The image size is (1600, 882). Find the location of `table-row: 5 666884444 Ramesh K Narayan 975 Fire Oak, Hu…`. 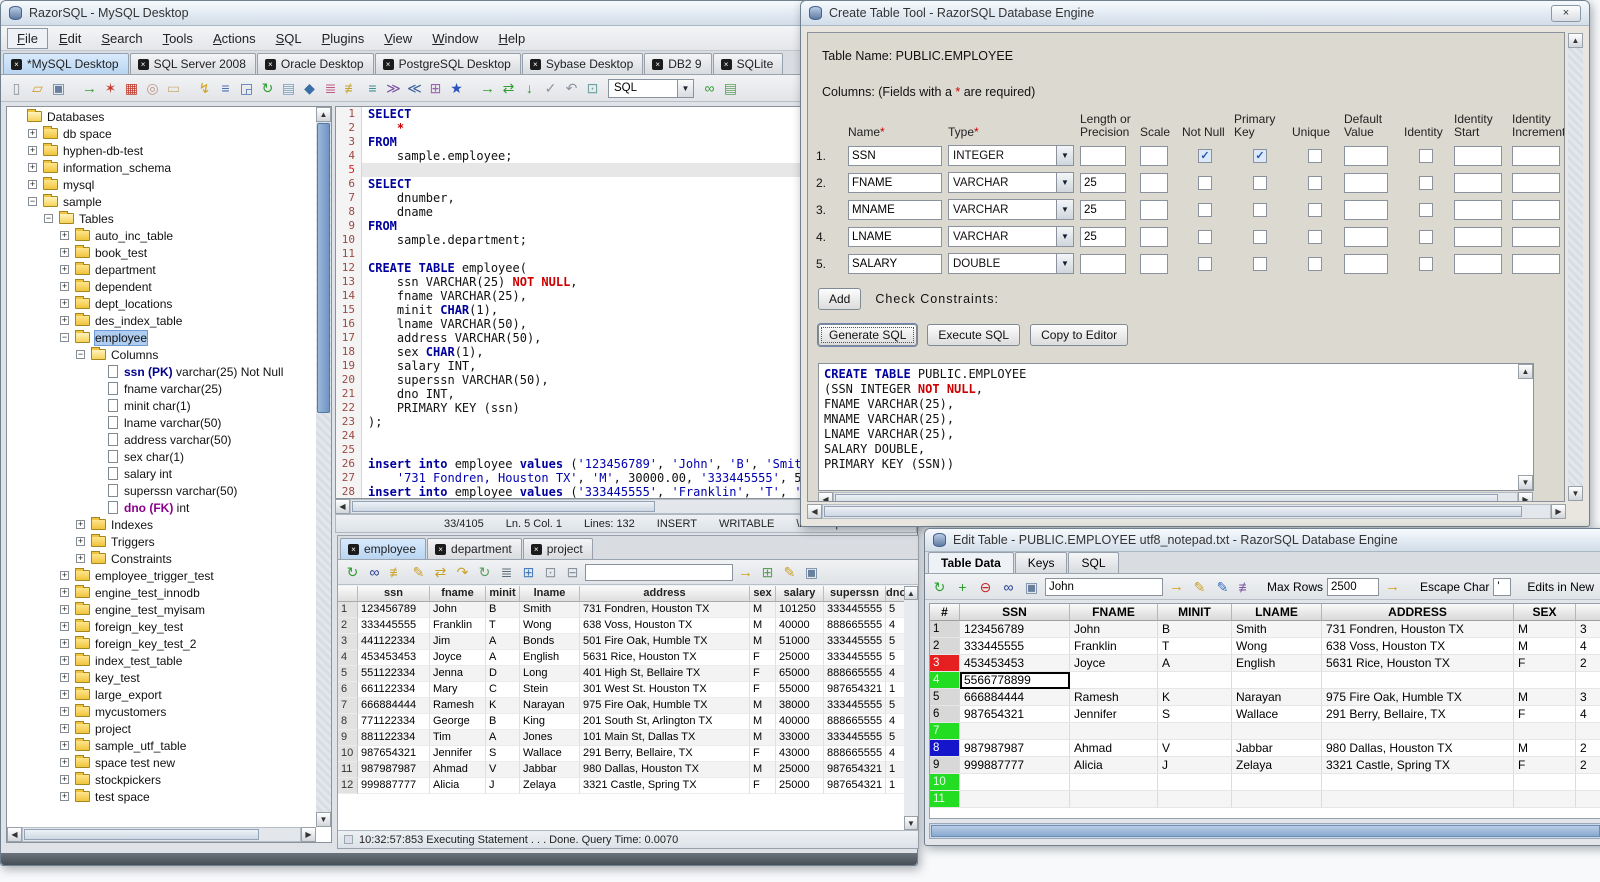

table-row: 5 666884444 Ramesh K Narayan 975 Fire Oak, Hu… is located at coordinates (1265, 697).